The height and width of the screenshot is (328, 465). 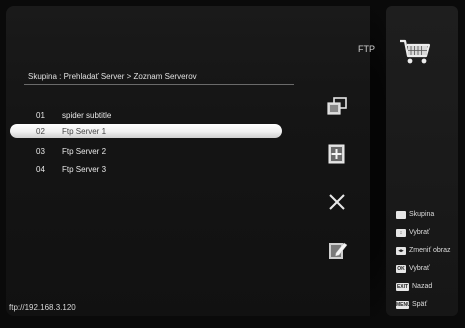 What do you see at coordinates (403, 305) in the screenshot?
I see `menu-key-icon: MENU` at bounding box center [403, 305].